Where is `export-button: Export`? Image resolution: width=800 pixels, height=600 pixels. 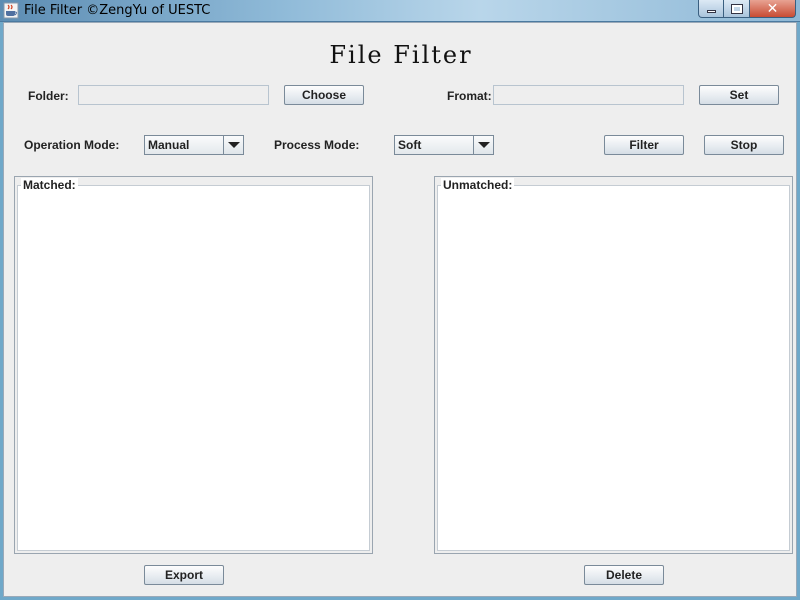 export-button: Export is located at coordinates (184, 575).